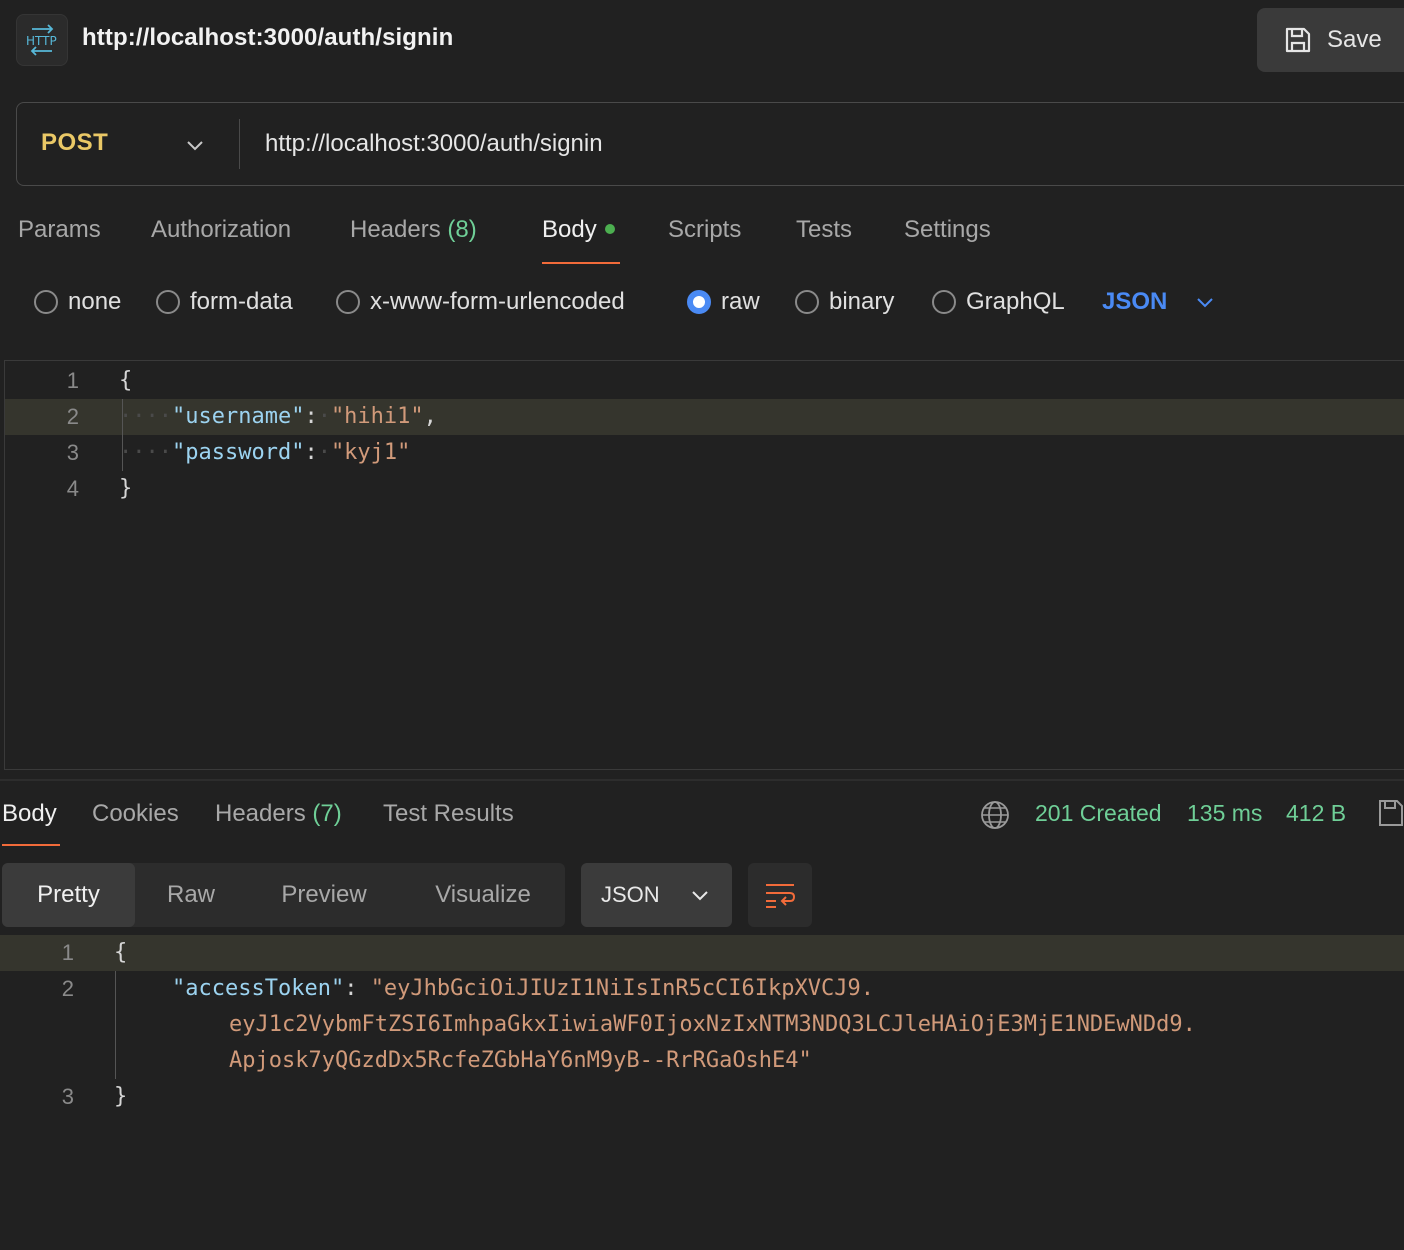 The height and width of the screenshot is (1250, 1404). I want to click on http-icon: HTTP, so click(42, 40).